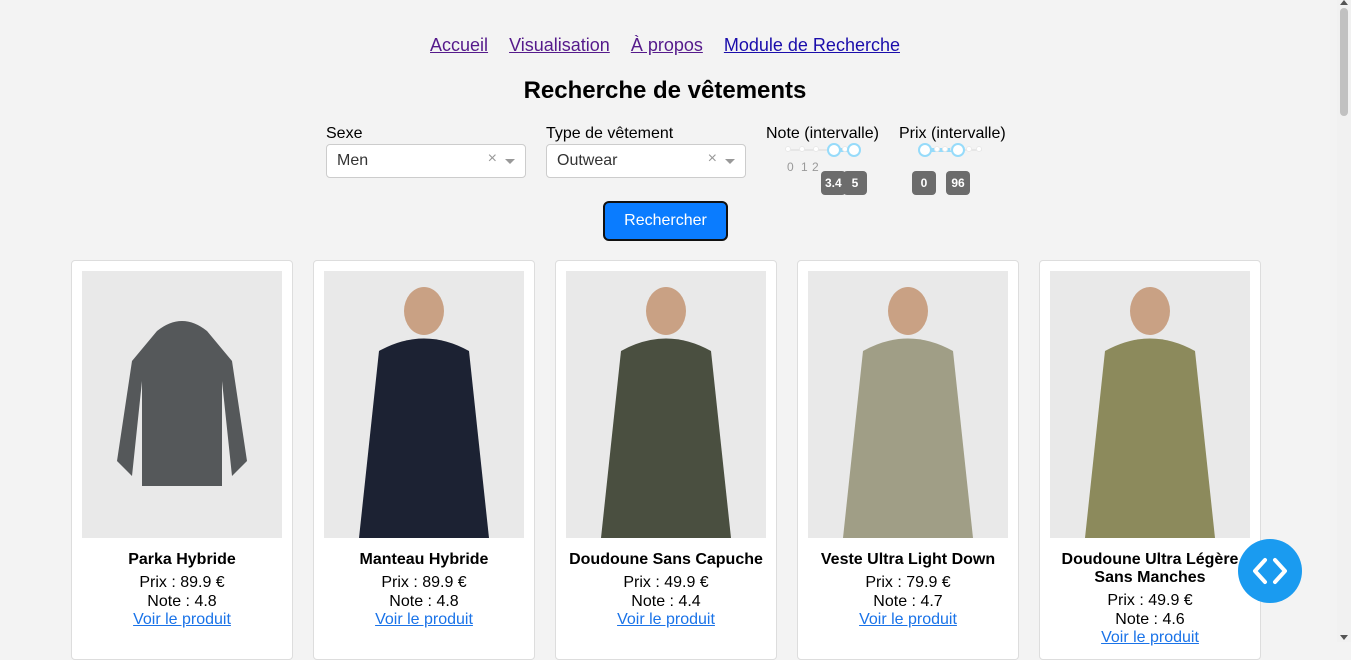 The height and width of the screenshot is (660, 1351). What do you see at coordinates (815, 167) in the screenshot?
I see `note-mark: 2` at bounding box center [815, 167].